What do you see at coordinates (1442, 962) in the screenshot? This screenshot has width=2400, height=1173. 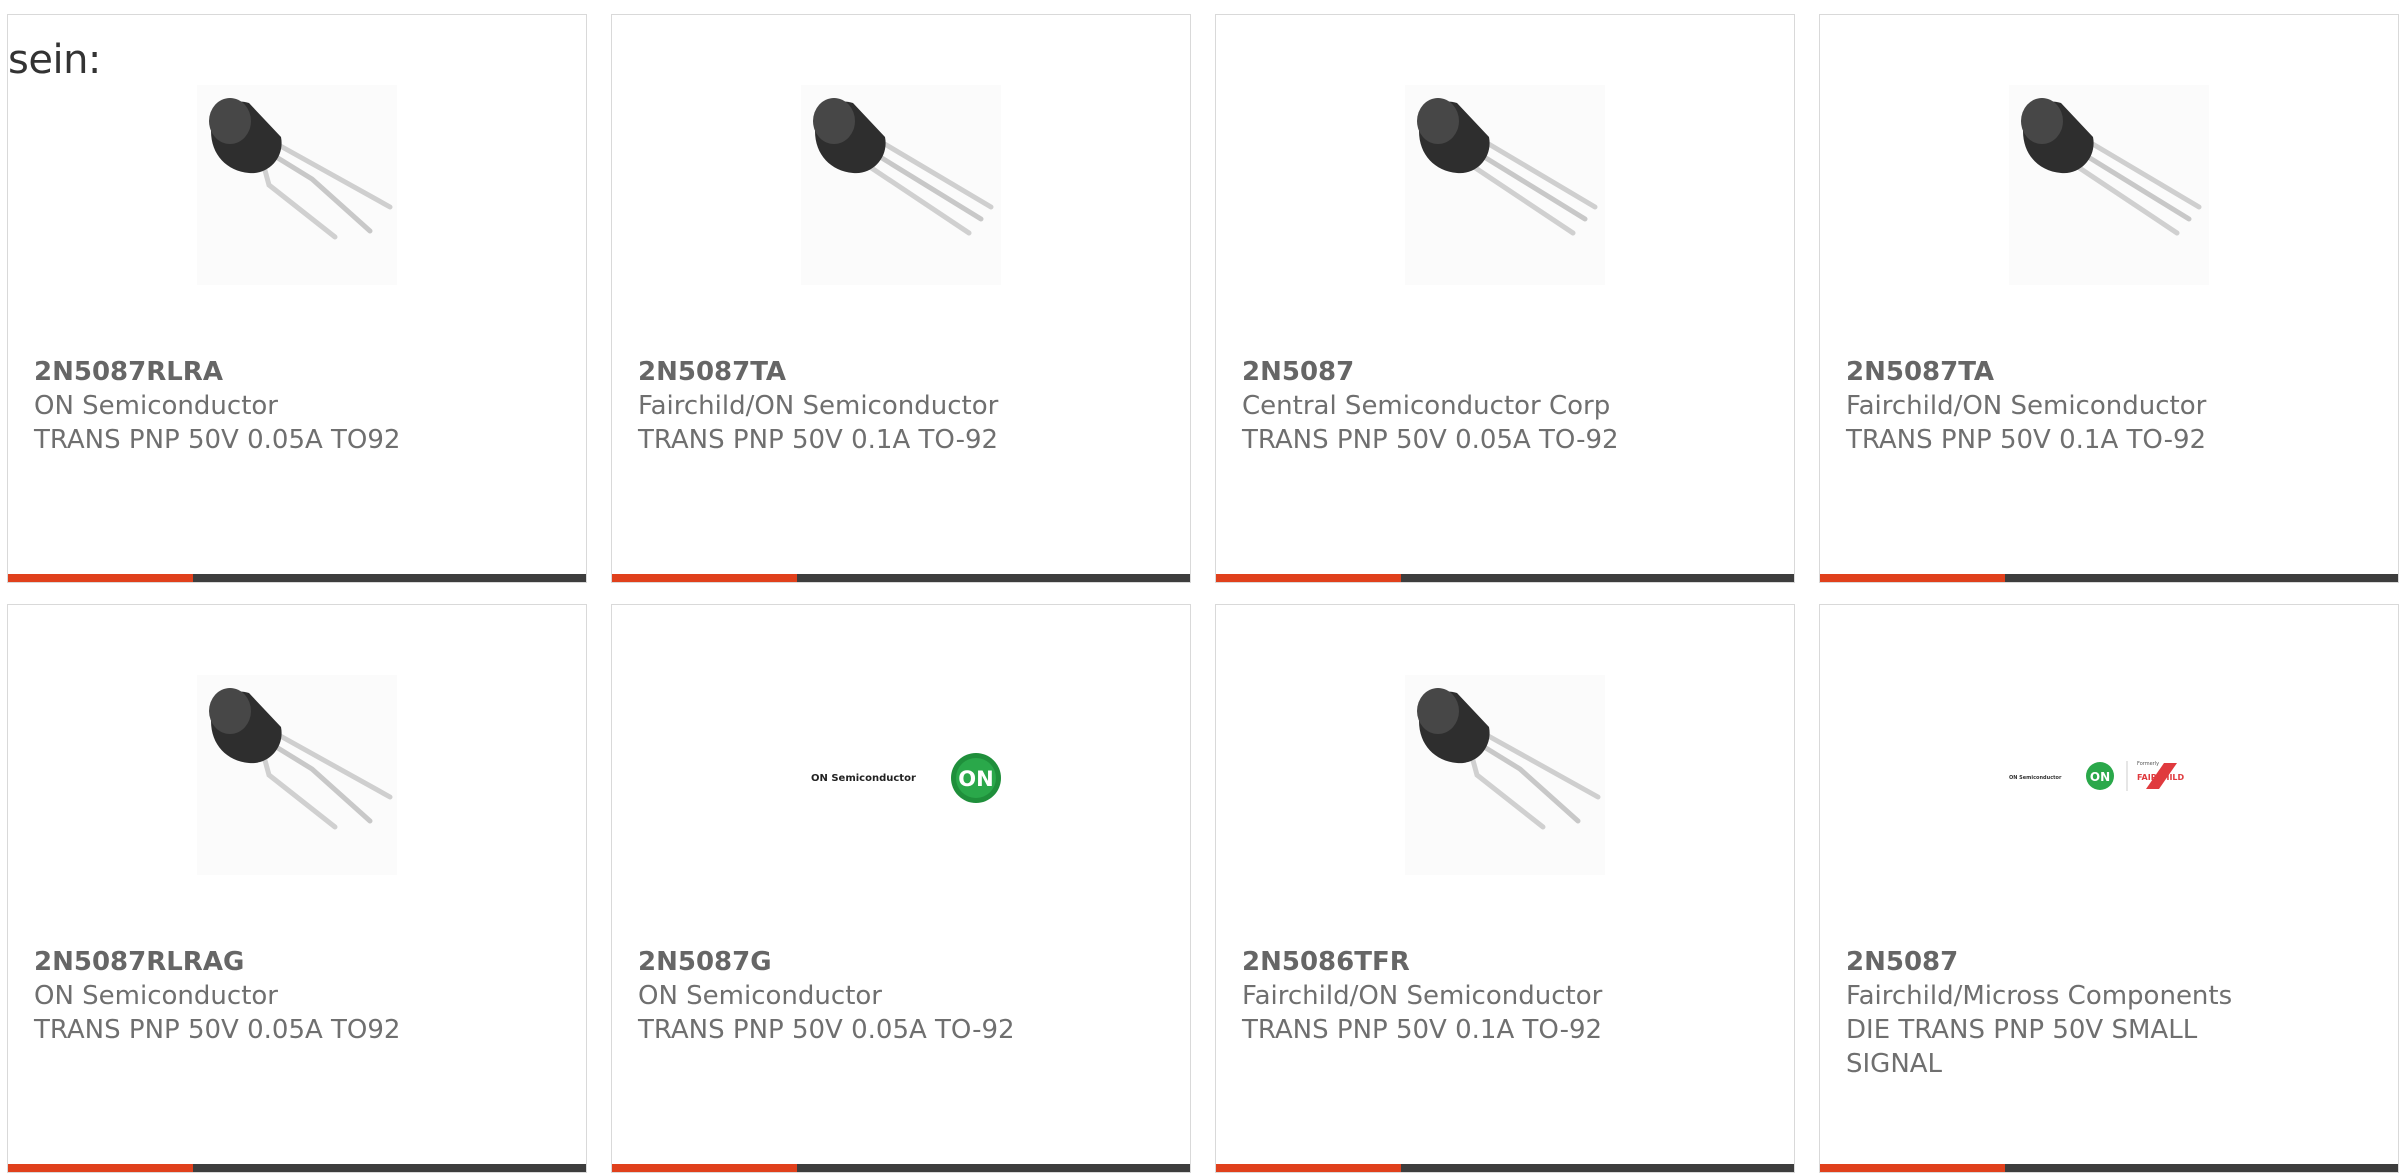 I see `part-number: 2N5086TFR` at bounding box center [1442, 962].